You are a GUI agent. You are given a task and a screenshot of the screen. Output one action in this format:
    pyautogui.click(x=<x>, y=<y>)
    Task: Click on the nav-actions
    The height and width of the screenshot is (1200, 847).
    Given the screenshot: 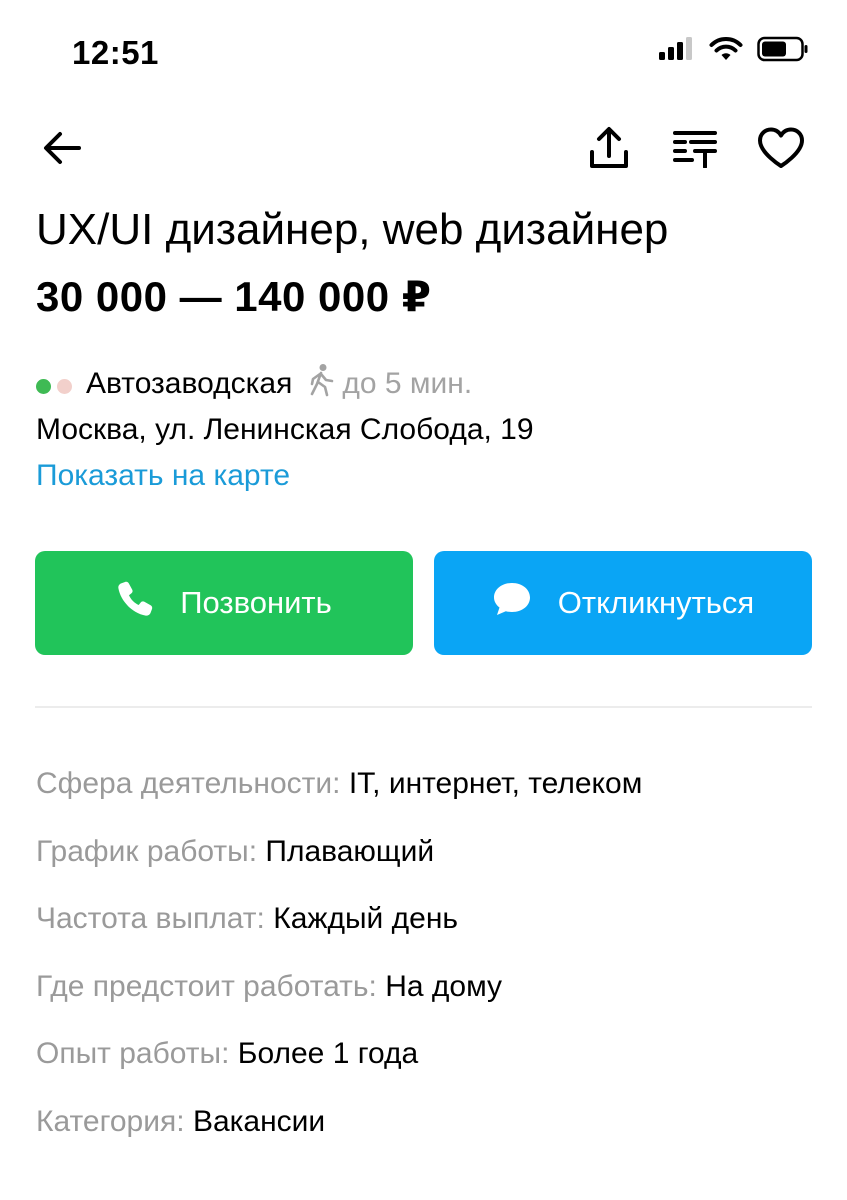 What is the action you would take?
    pyautogui.click(x=695, y=150)
    